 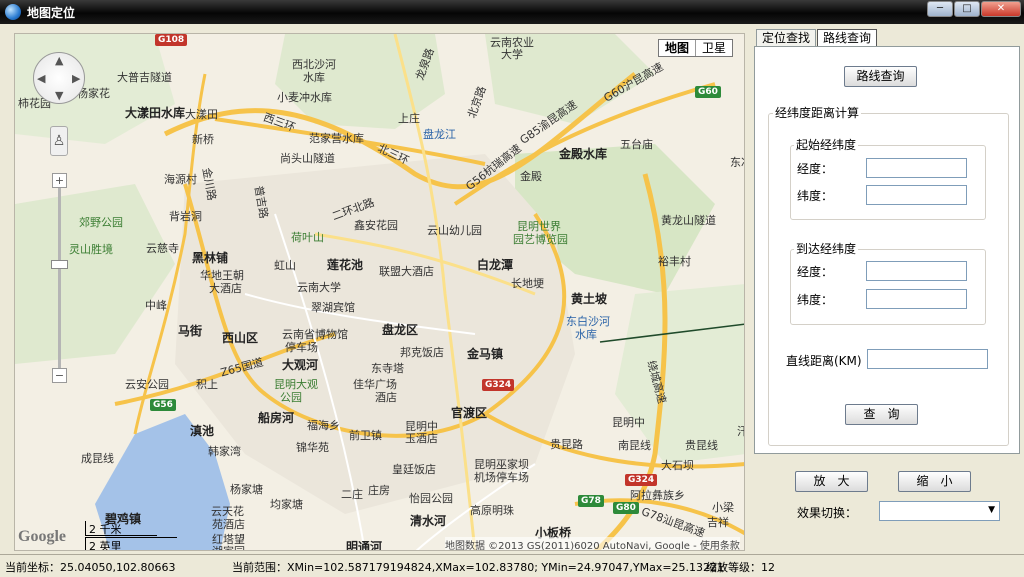 What do you see at coordinates (934, 481) in the screenshot?
I see `zoom-out-button: 缩 小` at bounding box center [934, 481].